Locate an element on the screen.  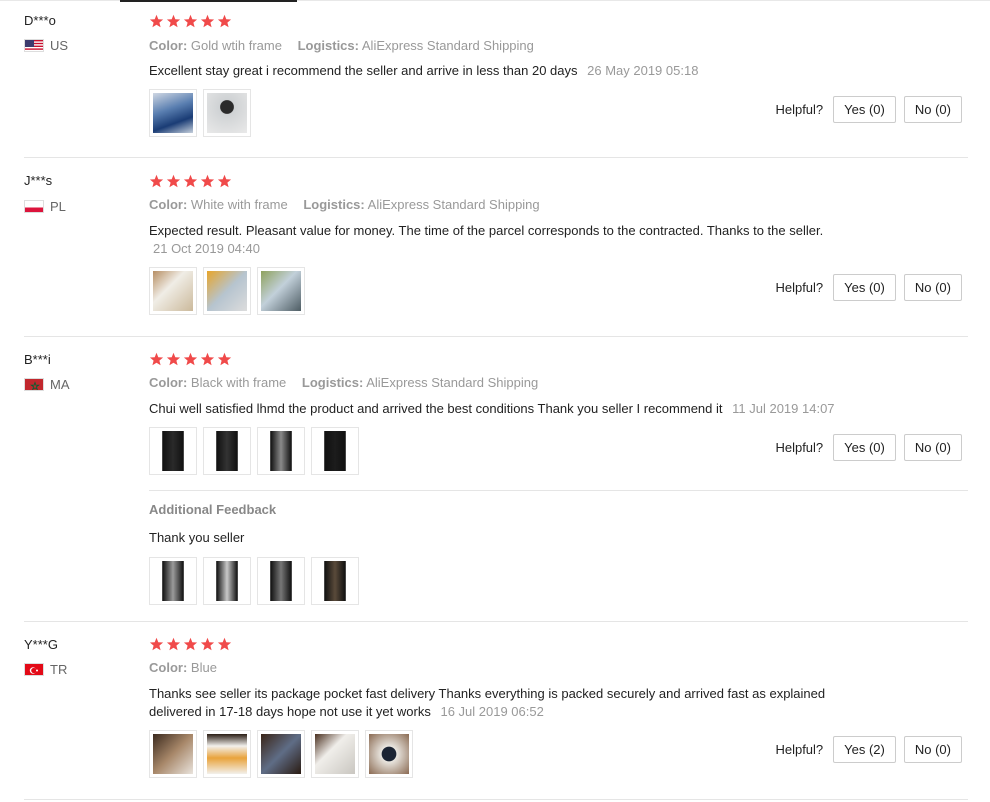
country-code: US is located at coordinates (59, 45).